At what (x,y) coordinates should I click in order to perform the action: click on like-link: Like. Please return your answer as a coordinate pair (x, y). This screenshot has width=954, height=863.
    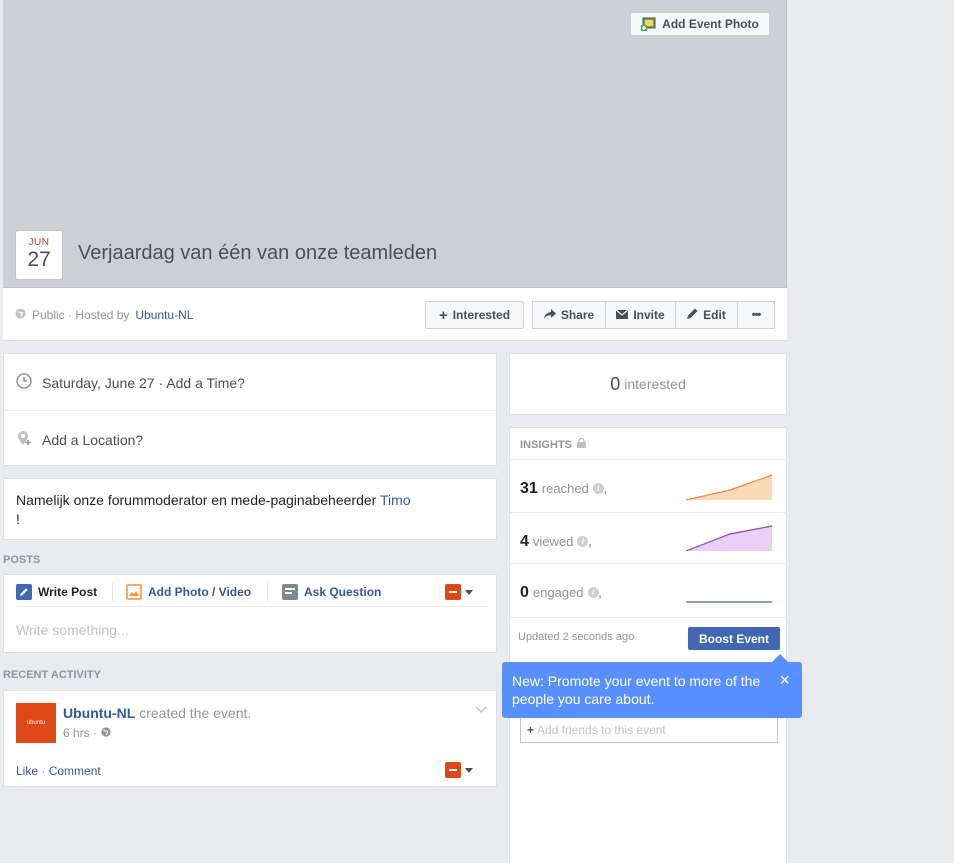
    Looking at the image, I should click on (27, 771).